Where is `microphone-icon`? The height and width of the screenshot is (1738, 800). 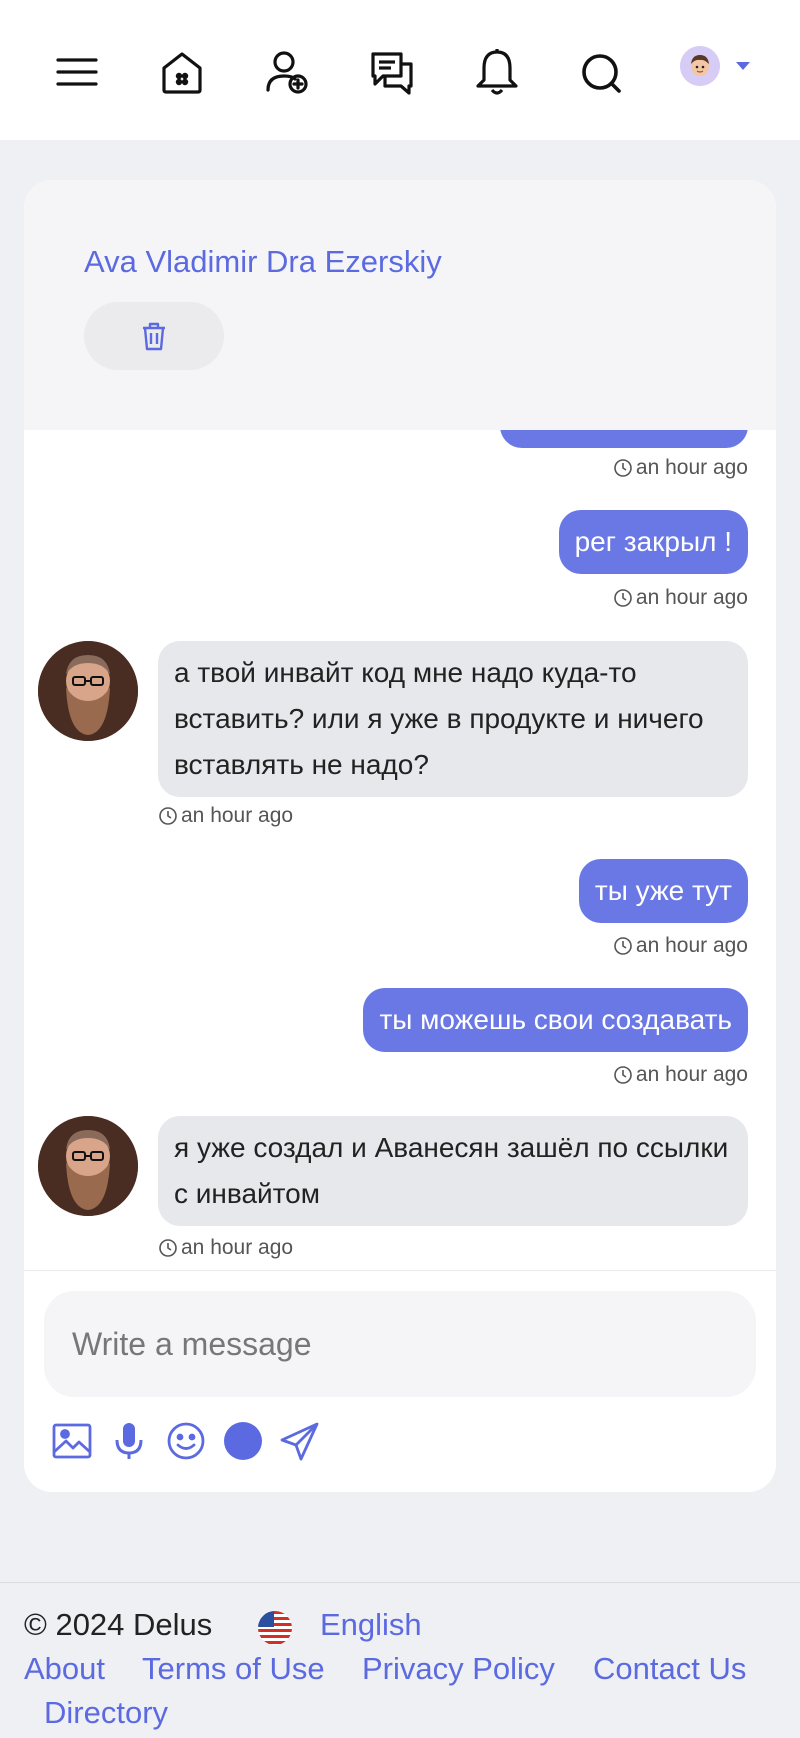 microphone-icon is located at coordinates (129, 1441).